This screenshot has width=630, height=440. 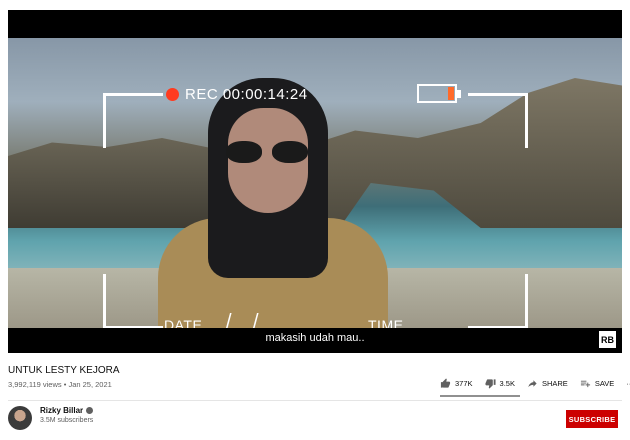 I want to click on verified-icon, so click(x=90, y=410).